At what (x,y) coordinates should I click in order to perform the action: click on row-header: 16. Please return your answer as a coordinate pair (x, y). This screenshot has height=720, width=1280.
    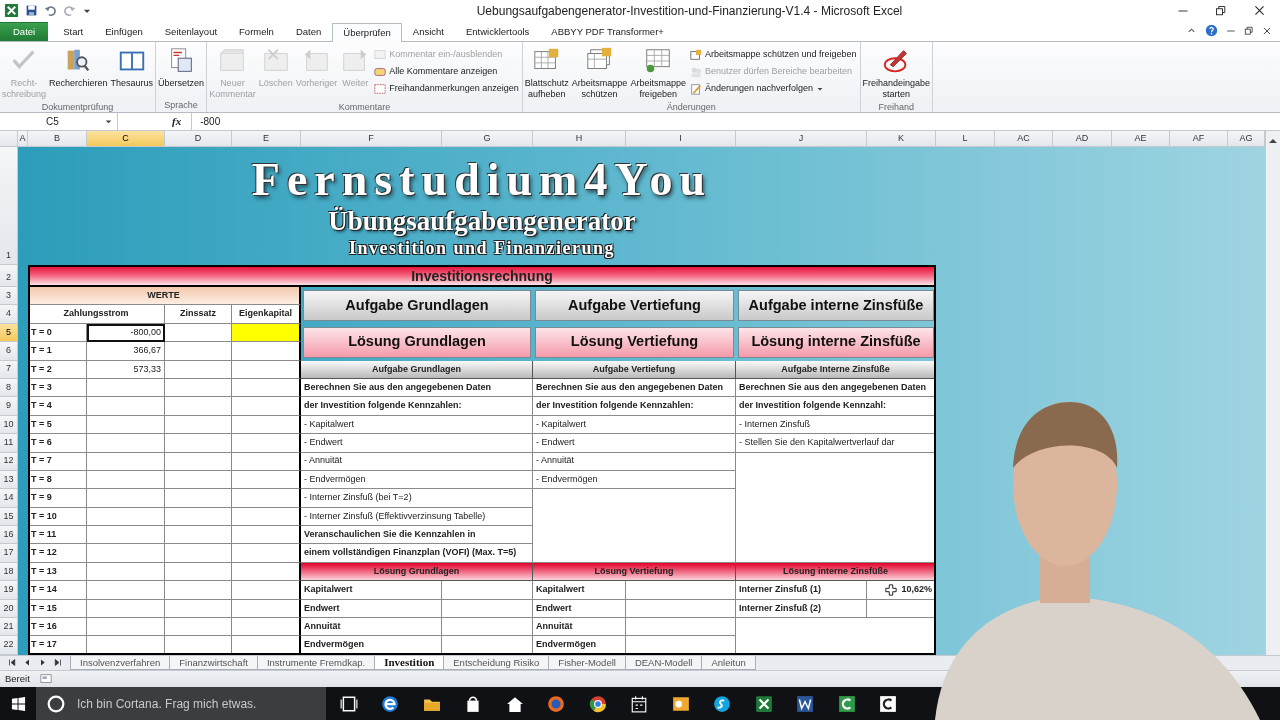
    Looking at the image, I should click on (9, 535).